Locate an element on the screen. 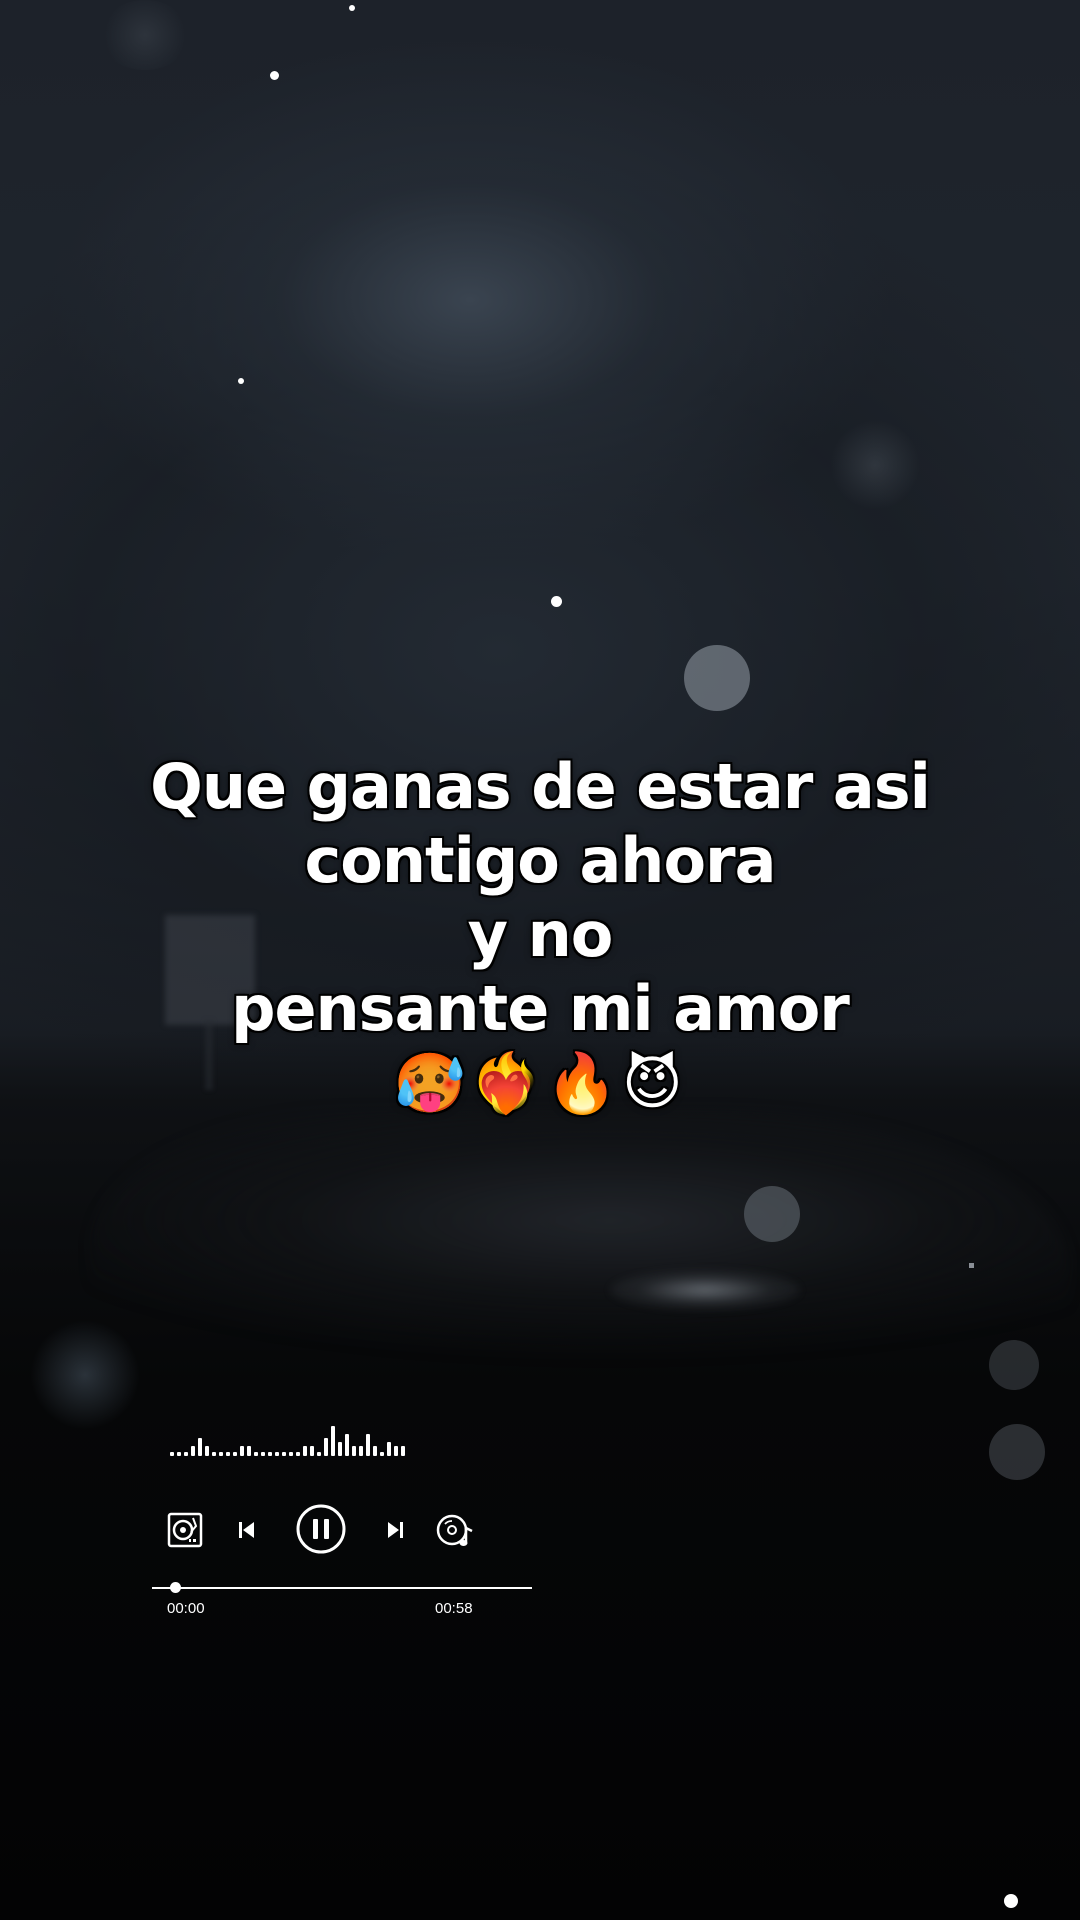 This screenshot has height=1920, width=1080. player-controls is located at coordinates (320, 1530).